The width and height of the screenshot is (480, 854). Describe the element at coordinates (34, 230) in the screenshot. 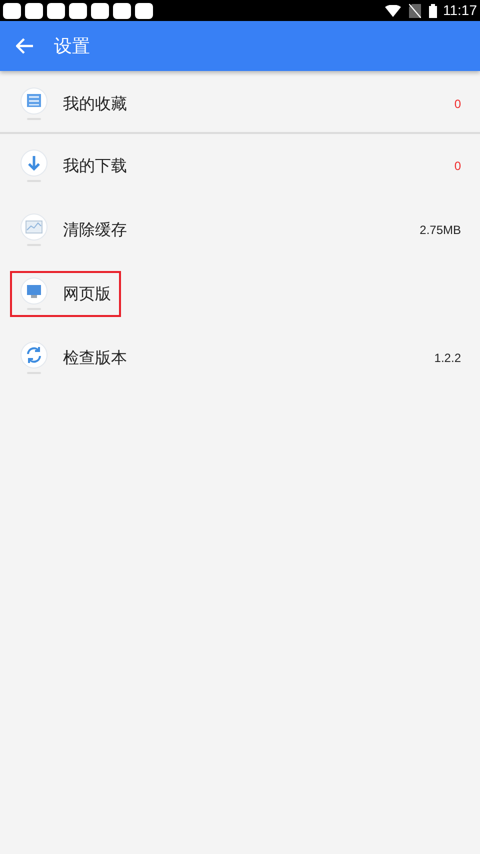

I see `chart-icon` at that location.